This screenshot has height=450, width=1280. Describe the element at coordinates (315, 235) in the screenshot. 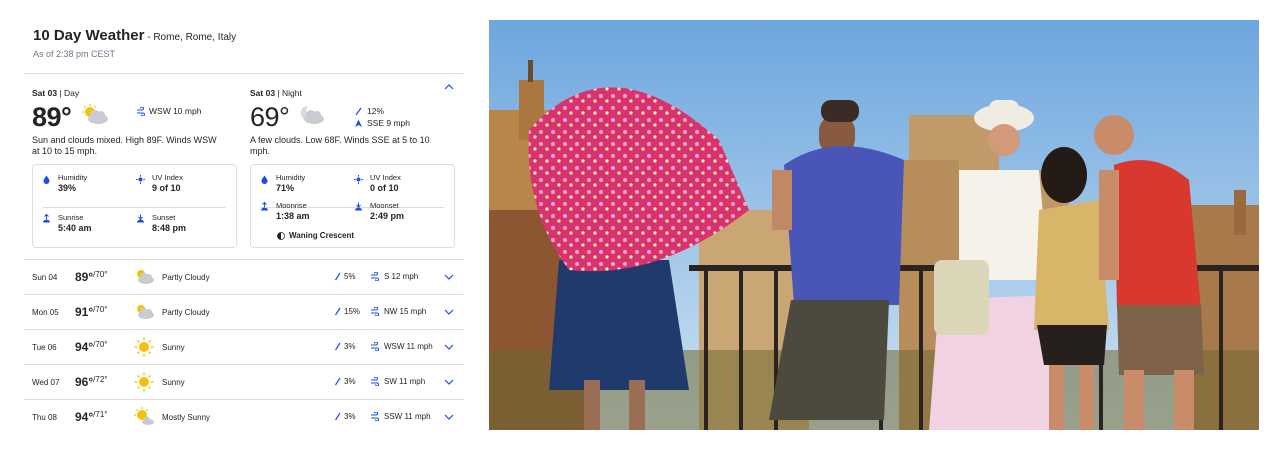

I see `moon-phase: Waning Crescent` at that location.